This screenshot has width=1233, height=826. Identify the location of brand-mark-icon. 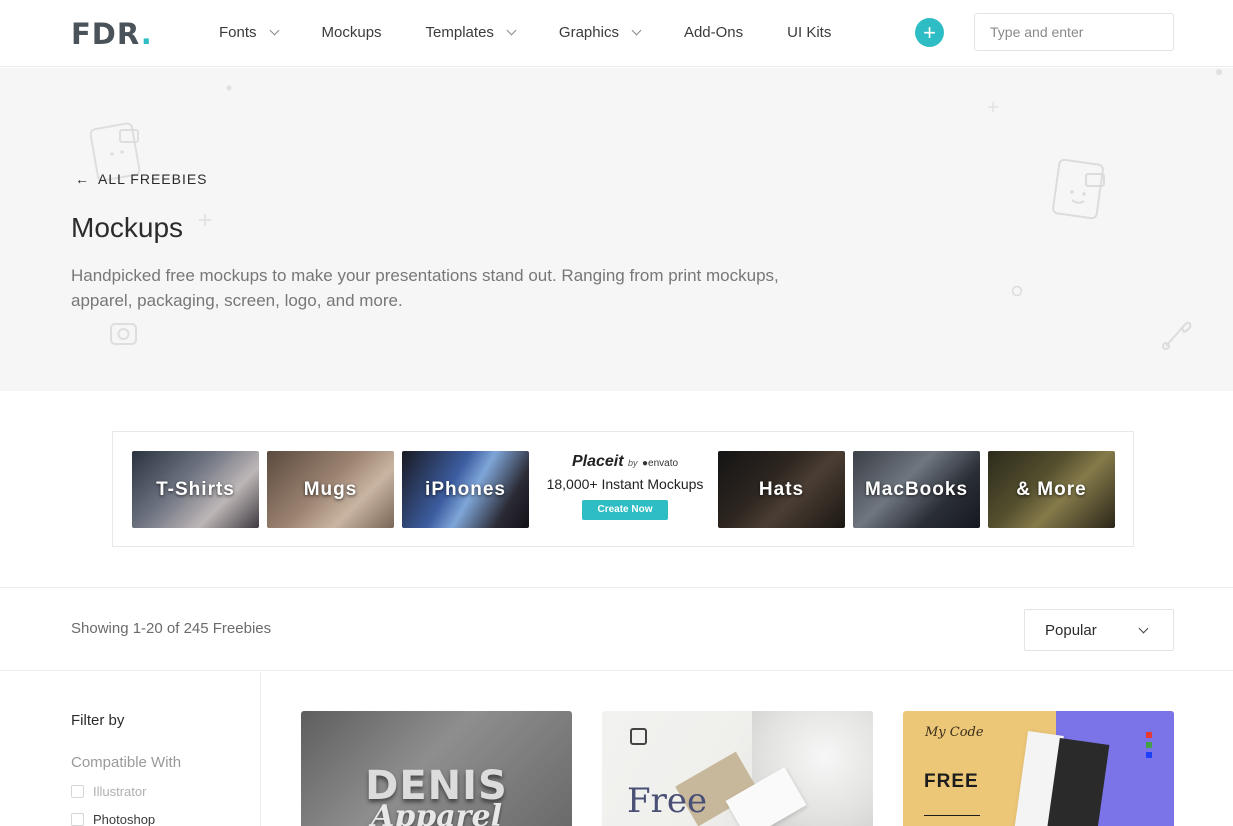
(638, 736).